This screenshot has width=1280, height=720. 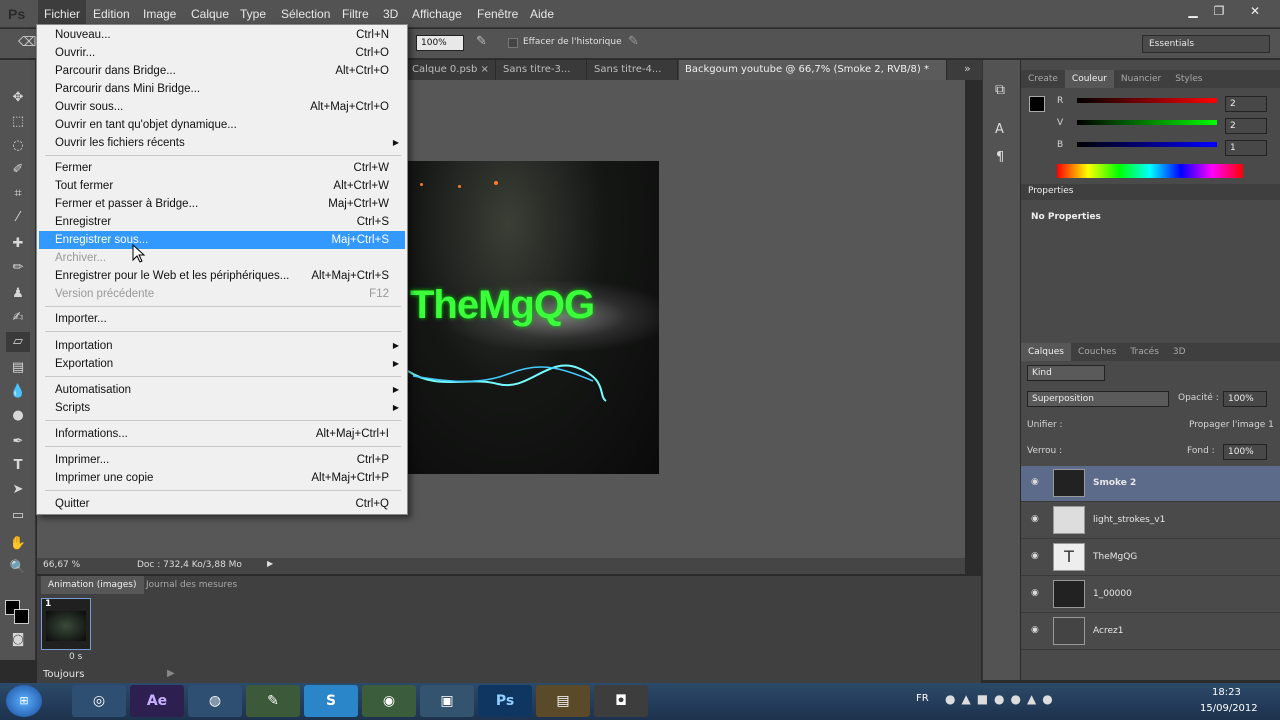 What do you see at coordinates (21, 616) in the screenshot?
I see `background-color-swatch` at bounding box center [21, 616].